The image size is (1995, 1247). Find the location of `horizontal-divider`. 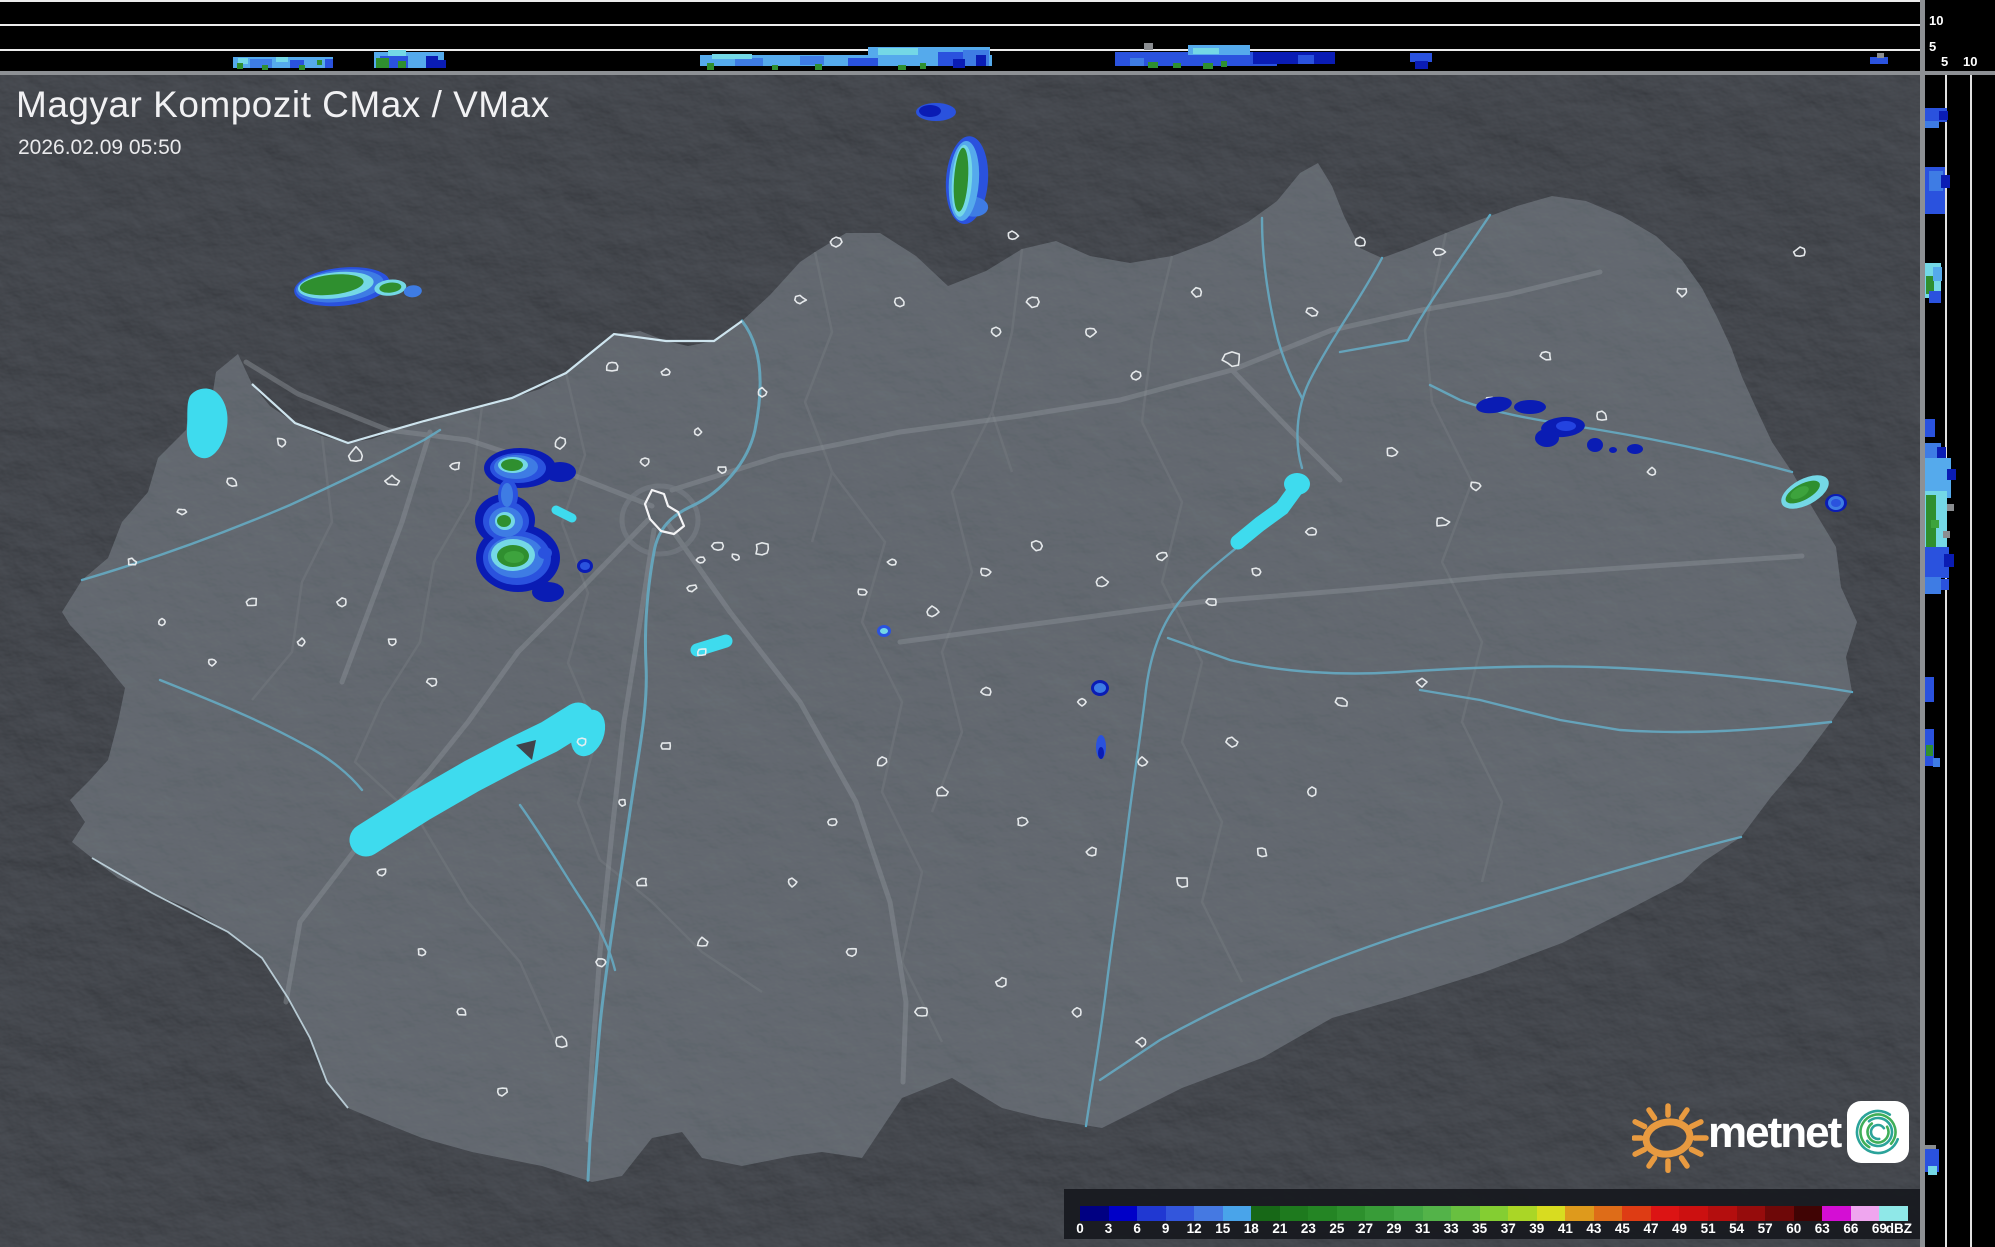

horizontal-divider is located at coordinates (997, 73).